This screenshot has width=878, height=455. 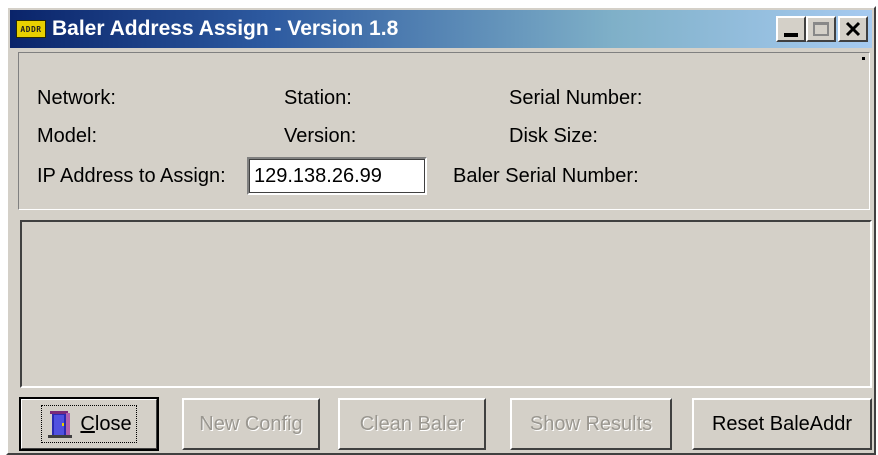 I want to click on close-window-button, so click(x=853, y=29).